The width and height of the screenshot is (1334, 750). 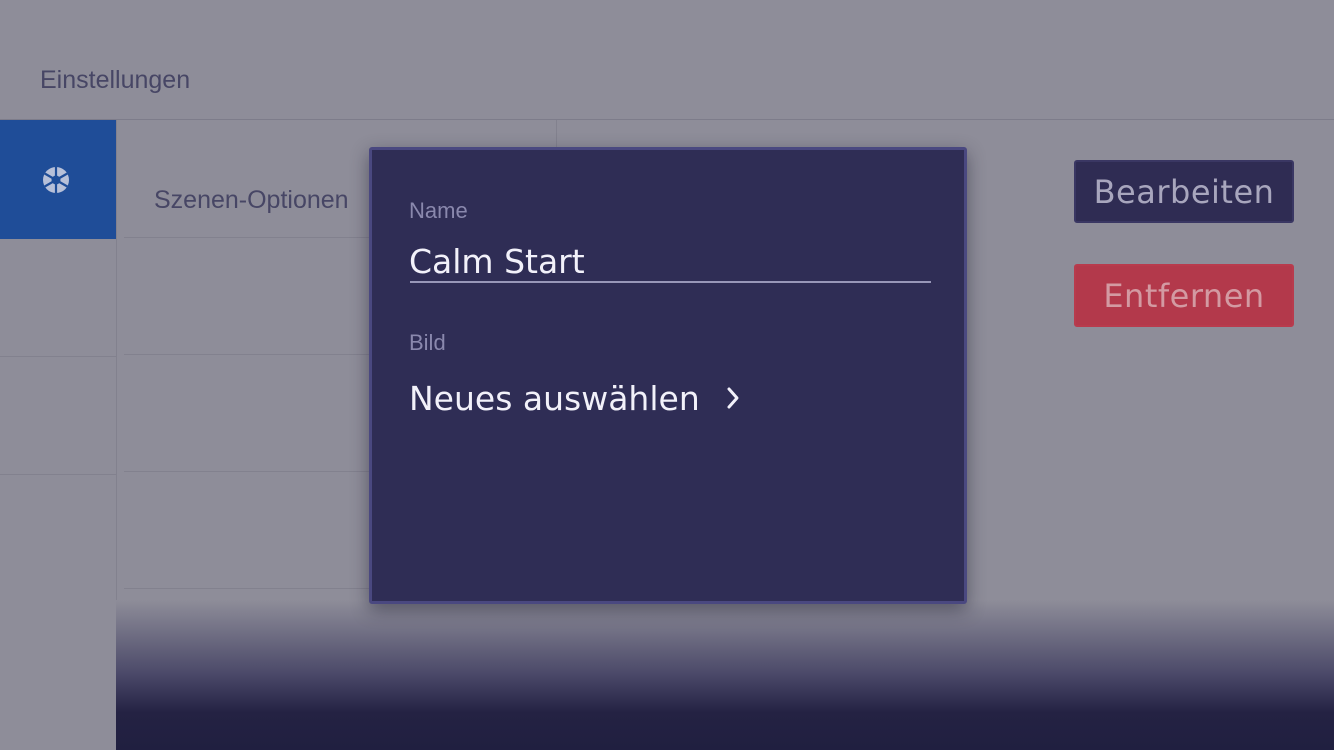 I want to click on aperture-icon, so click(x=56, y=180).